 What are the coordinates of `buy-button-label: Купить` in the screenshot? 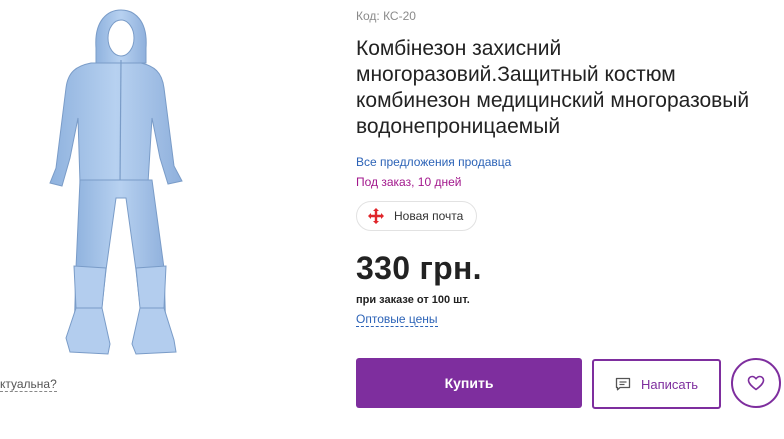 It's located at (469, 383).